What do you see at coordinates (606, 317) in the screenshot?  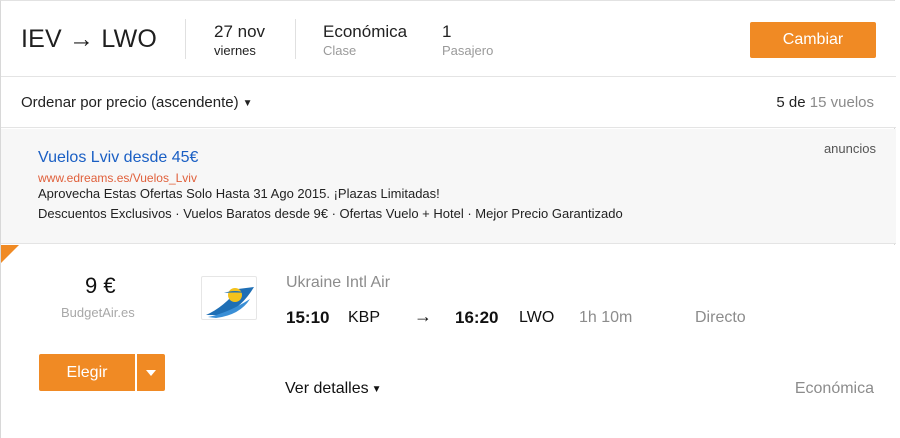 I see `flight-duration: 1h 10m` at bounding box center [606, 317].